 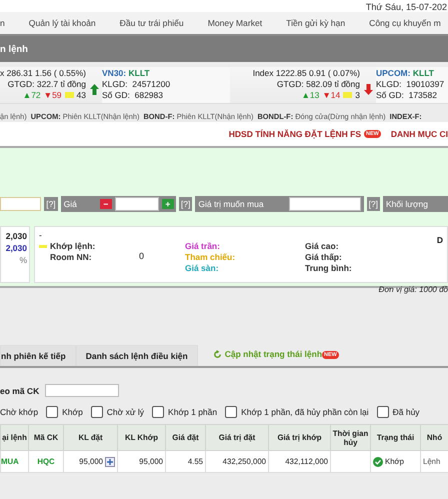 I want to click on volume-text: KLGD: 19010397, so click(x=411, y=84).